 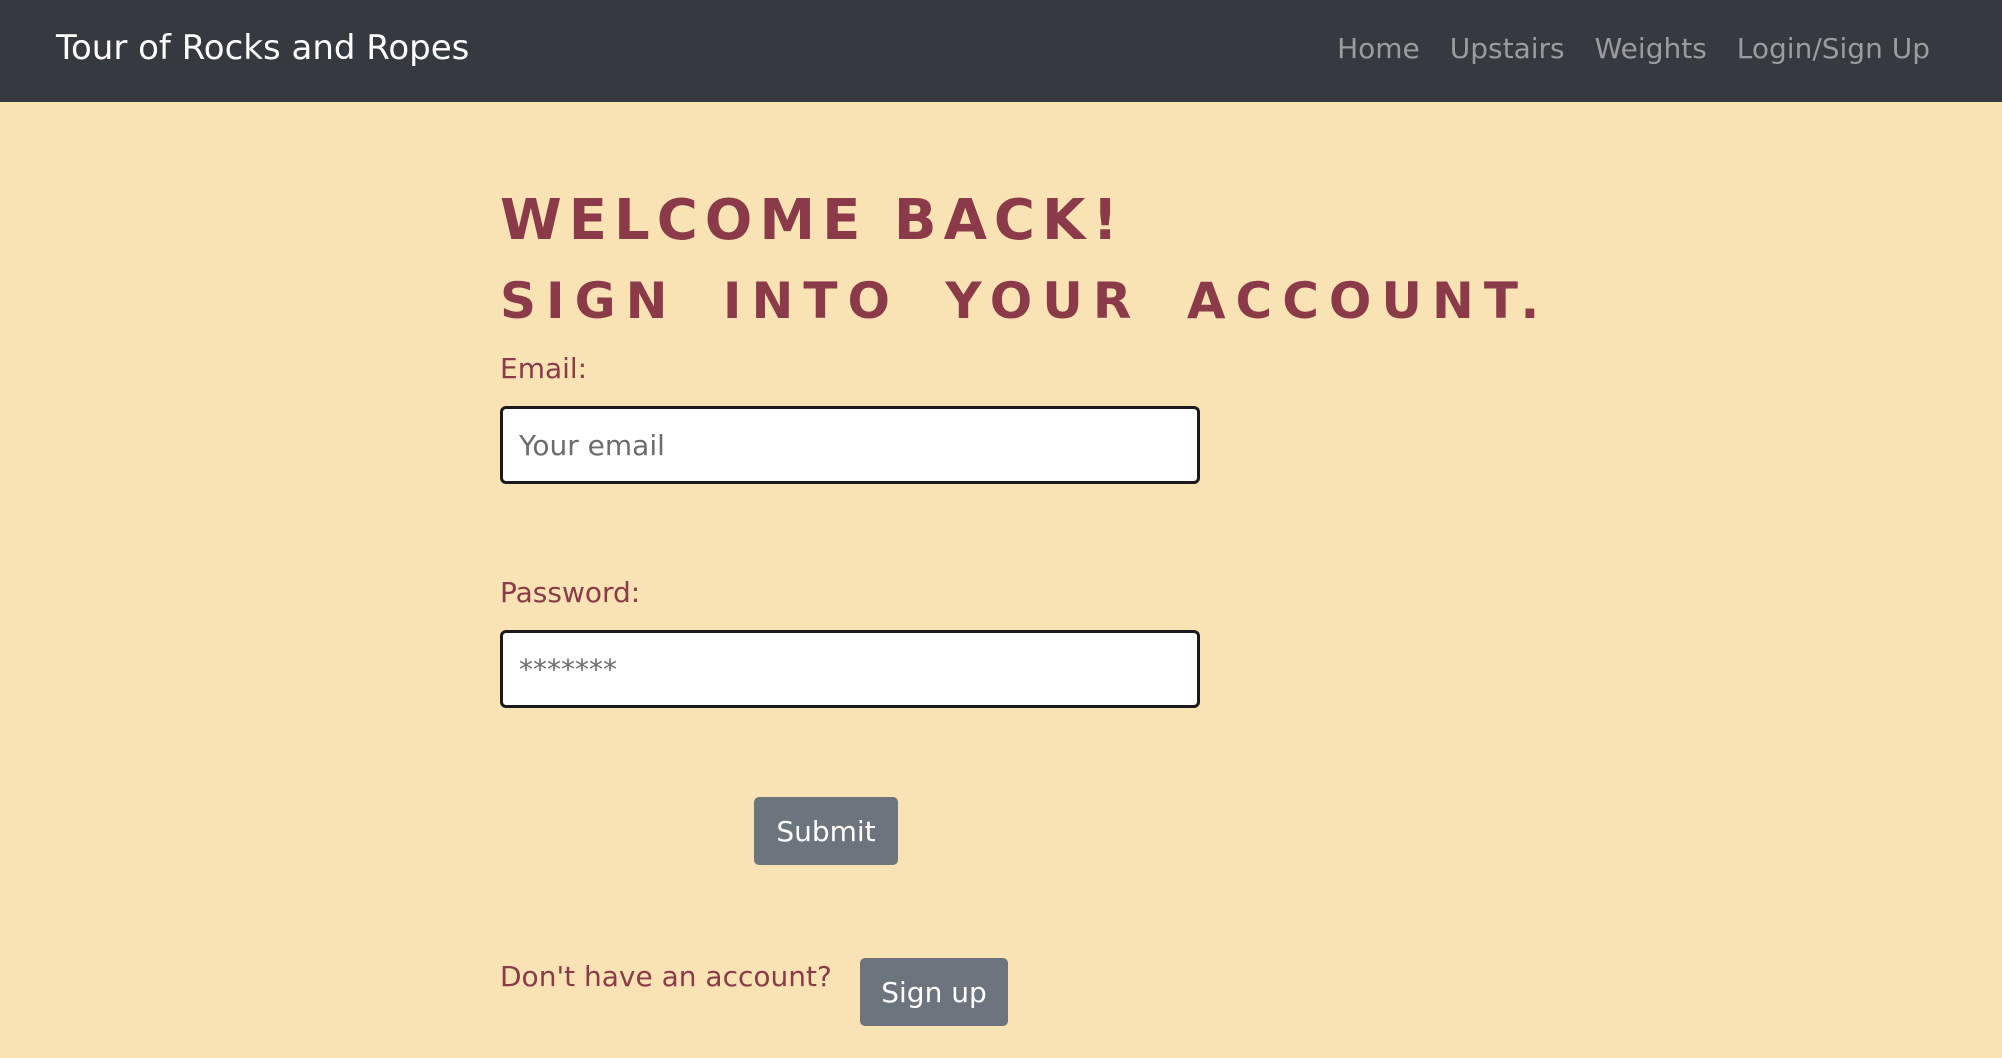 What do you see at coordinates (1025, 301) in the screenshot?
I see `sign-in-heading: Sign into your account.` at bounding box center [1025, 301].